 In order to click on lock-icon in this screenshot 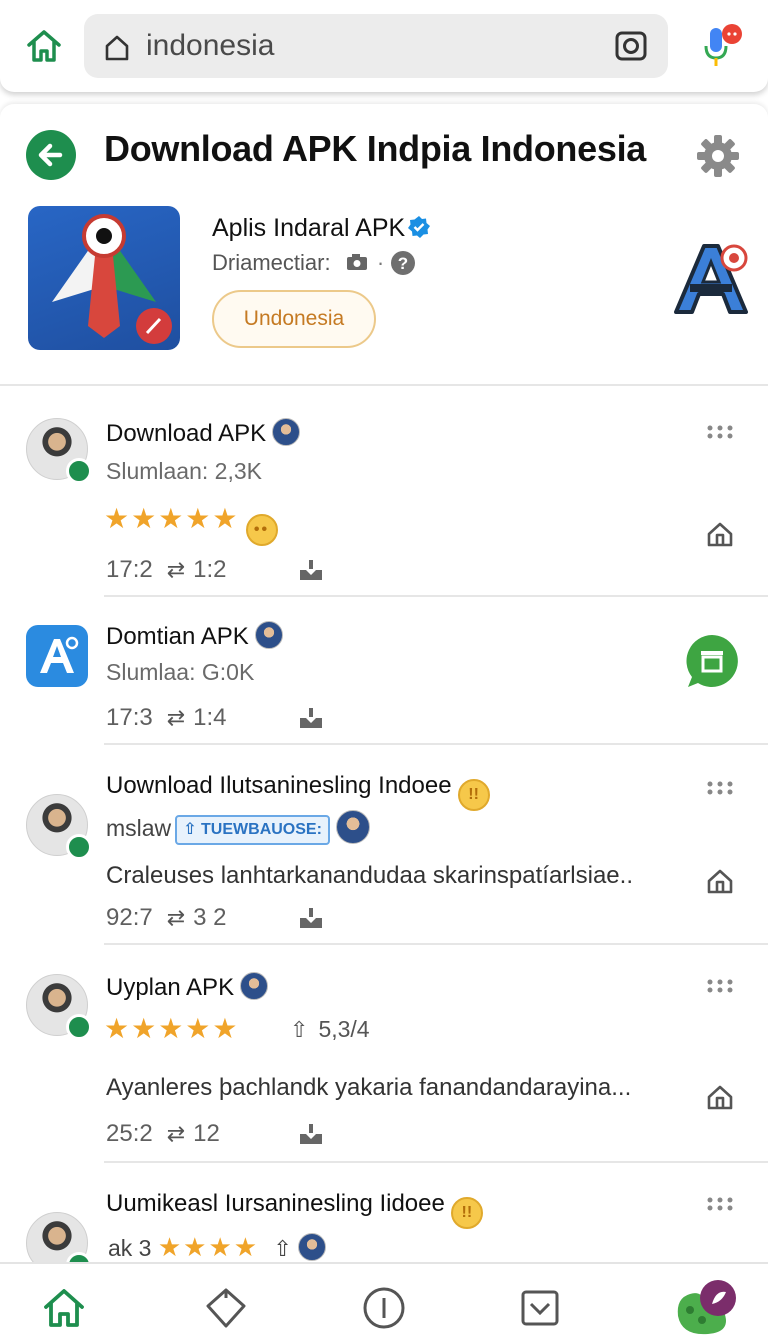, I will do `click(117, 48)`.